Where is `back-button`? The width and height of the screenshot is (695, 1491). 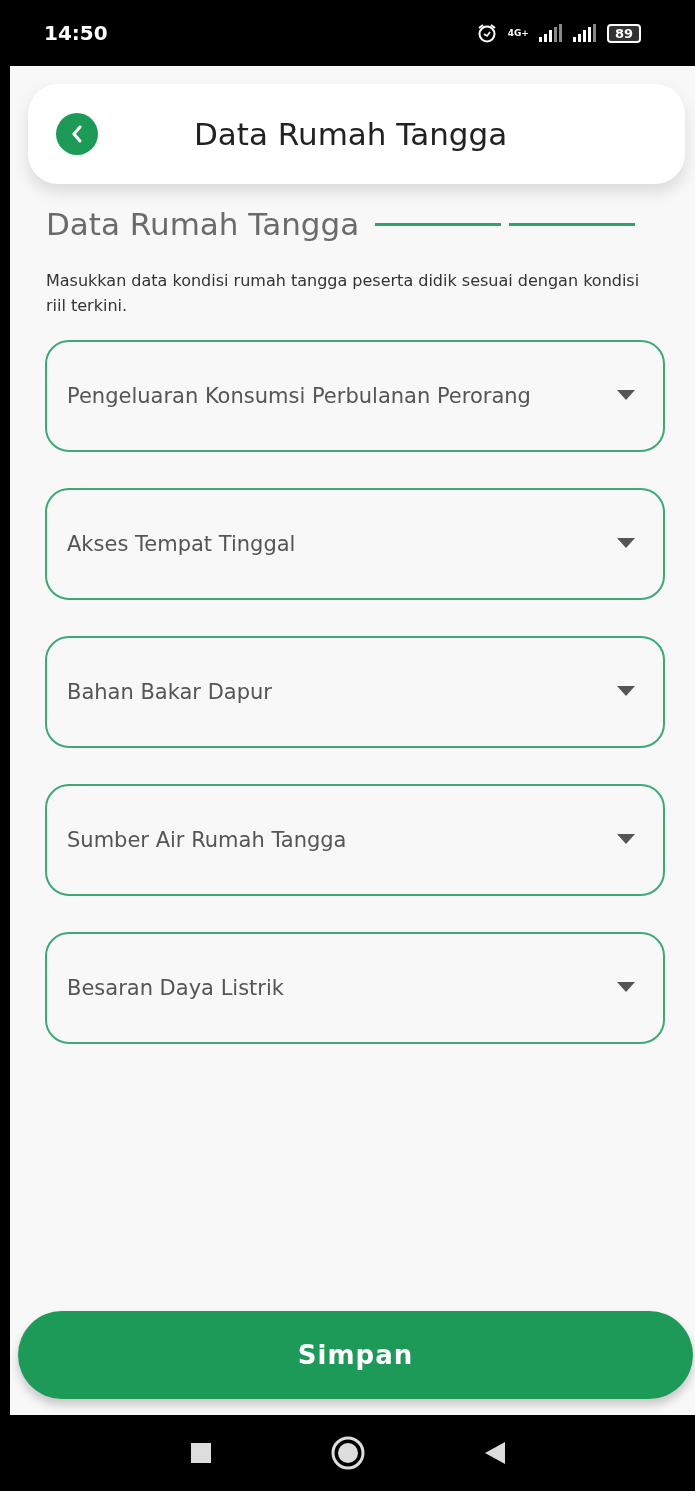
back-button is located at coordinates (77, 134).